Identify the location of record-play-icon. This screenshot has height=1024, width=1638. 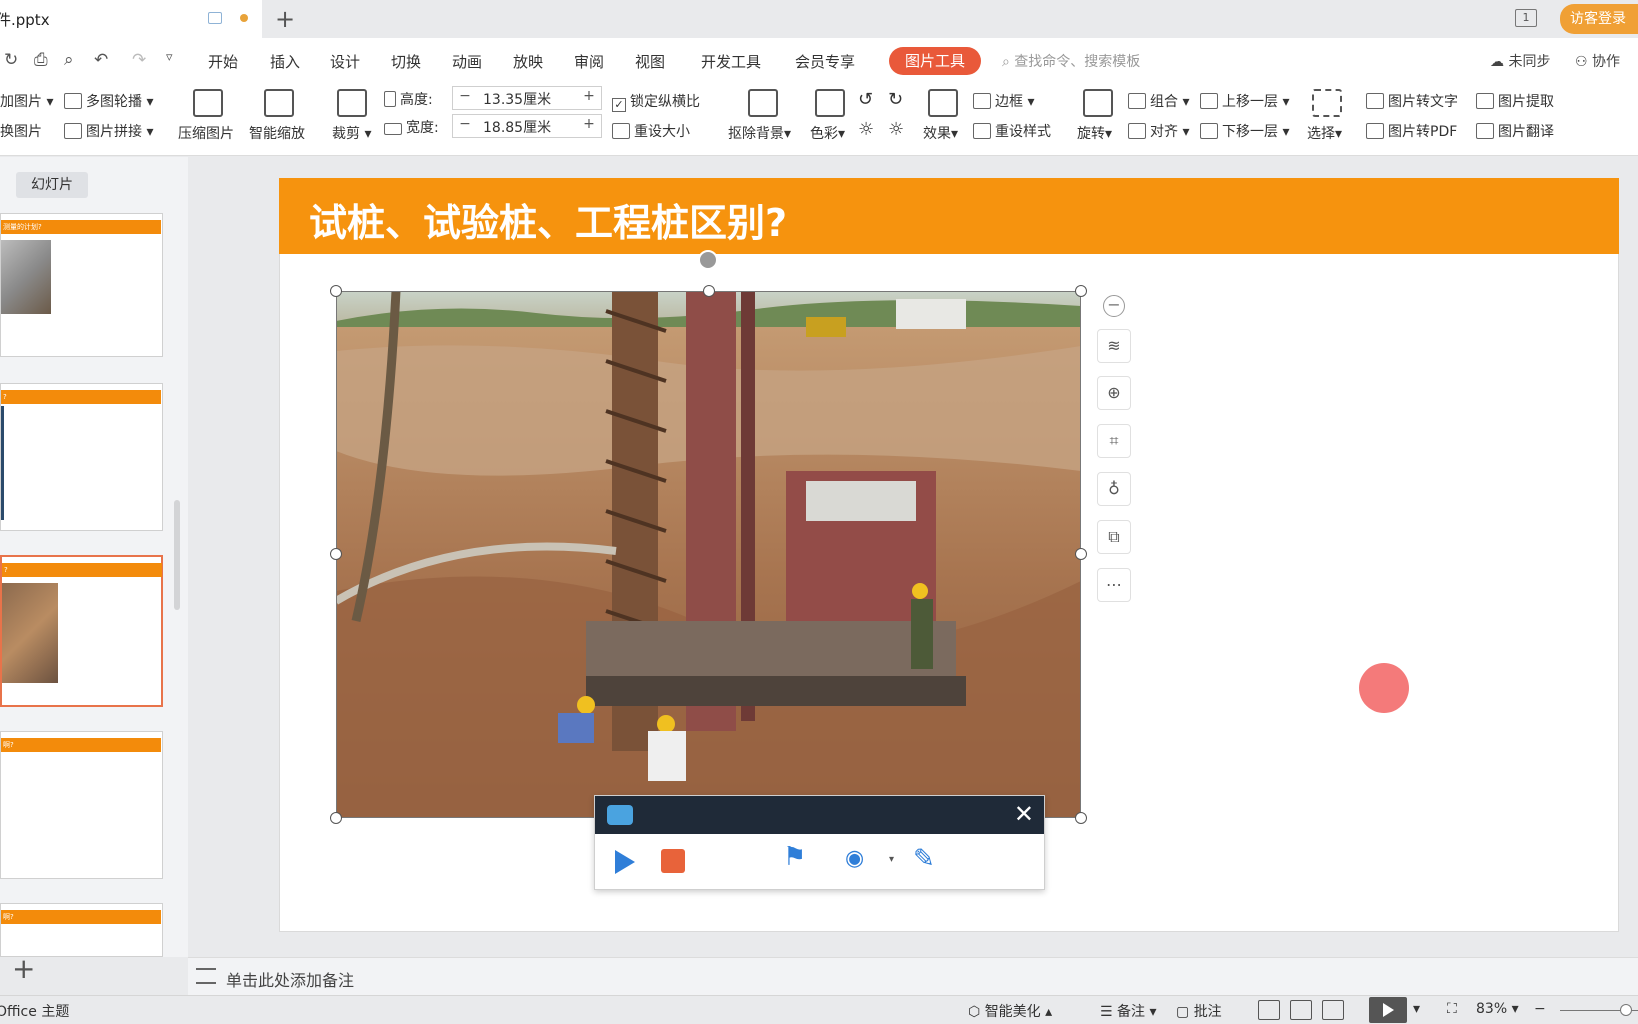
(625, 862).